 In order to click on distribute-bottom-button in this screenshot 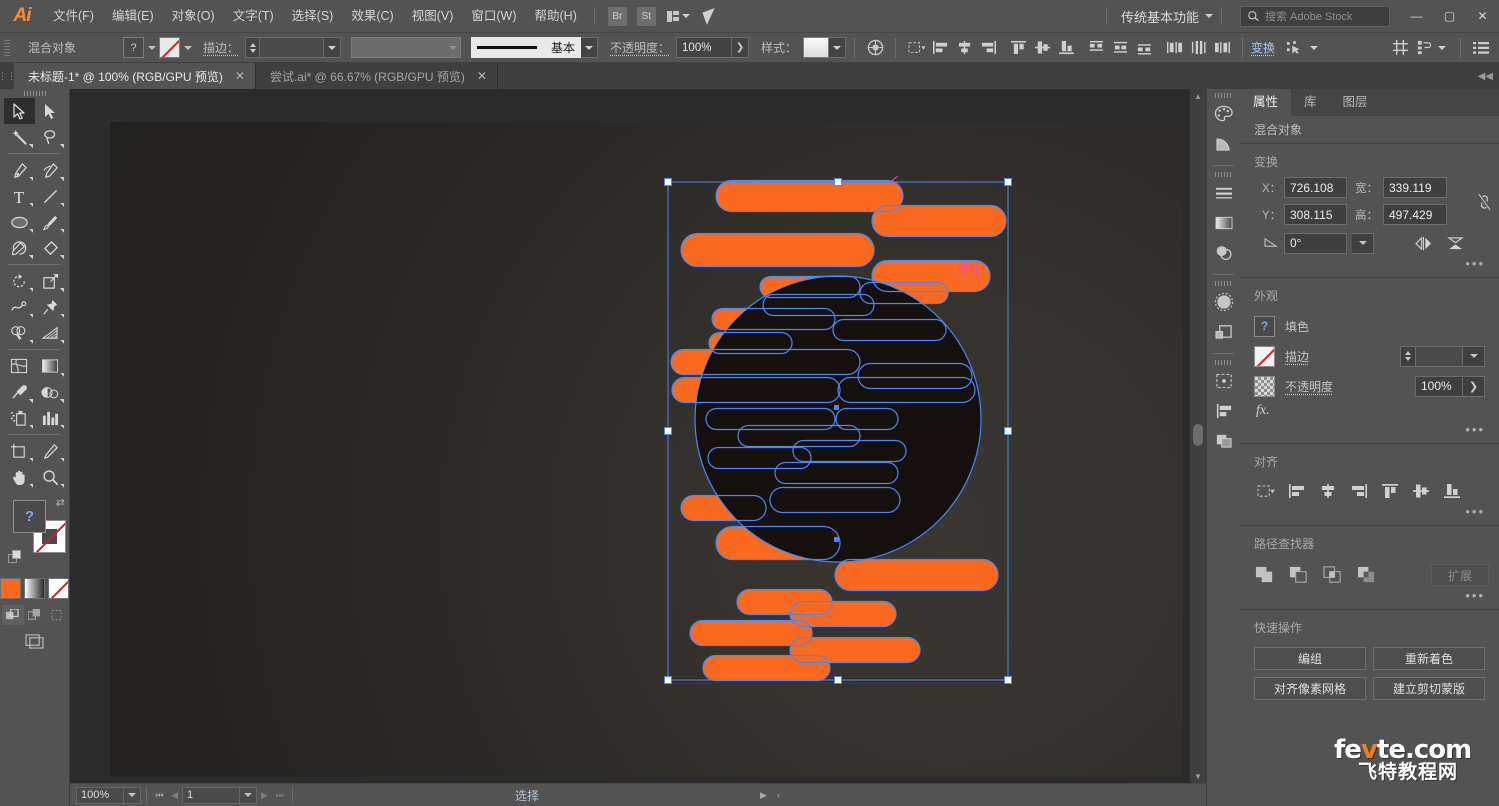, I will do `click(1144, 47)`.